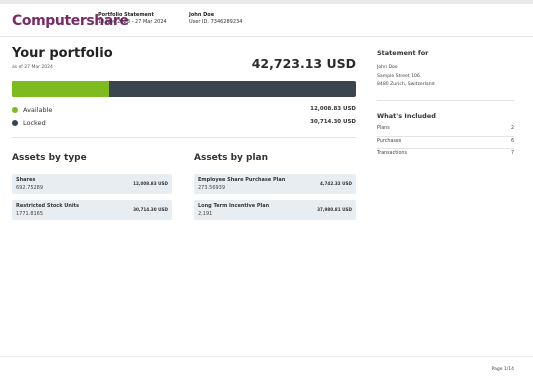 The width and height of the screenshot is (533, 381). I want to click on asset-name: Restricted Stock Units, so click(48, 206).